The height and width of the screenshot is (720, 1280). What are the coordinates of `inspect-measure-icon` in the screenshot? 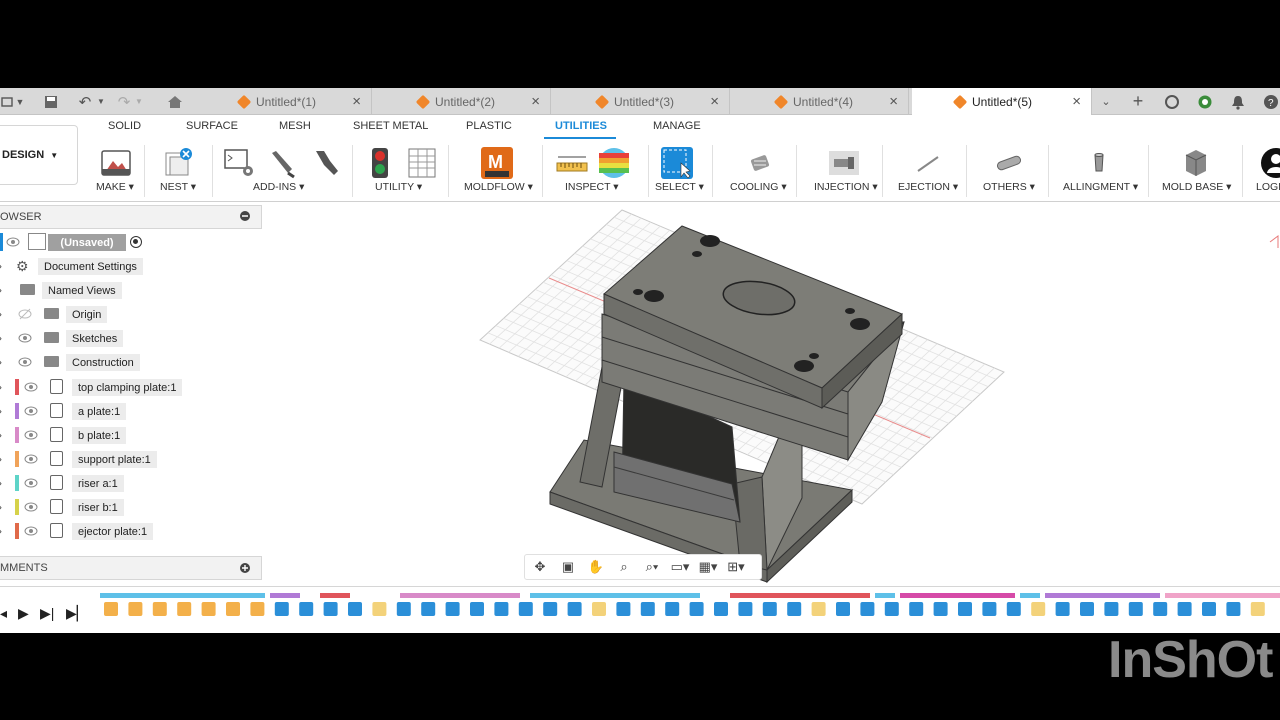 It's located at (572, 163).